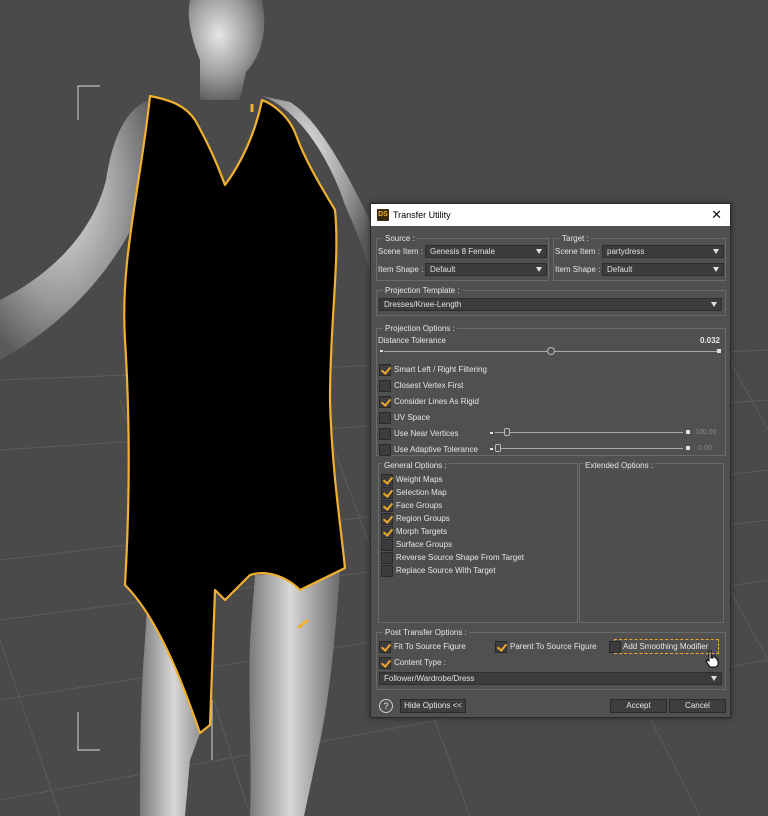 Image resolution: width=768 pixels, height=816 pixels. I want to click on close-icon: ✕, so click(716, 215).